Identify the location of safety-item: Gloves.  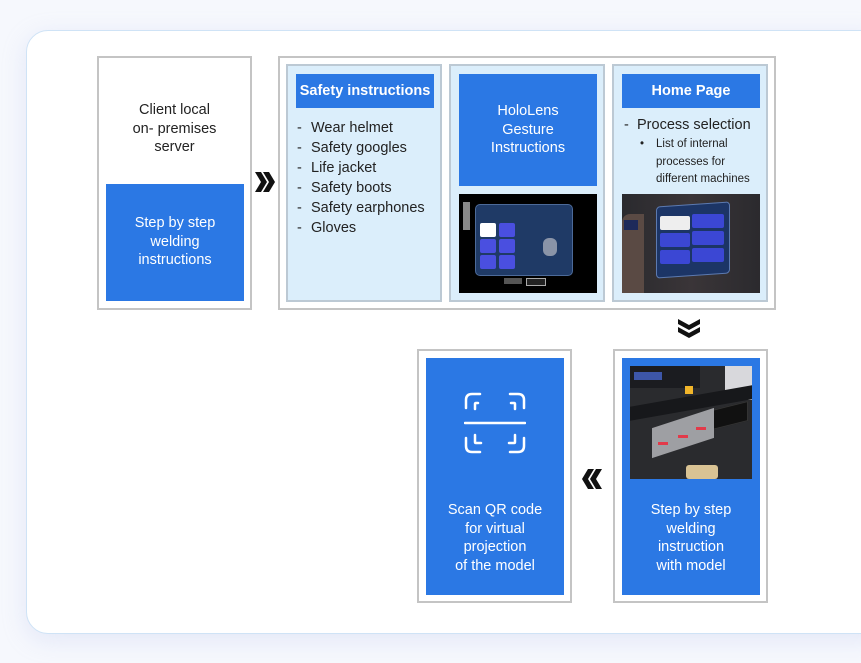
(361, 228).